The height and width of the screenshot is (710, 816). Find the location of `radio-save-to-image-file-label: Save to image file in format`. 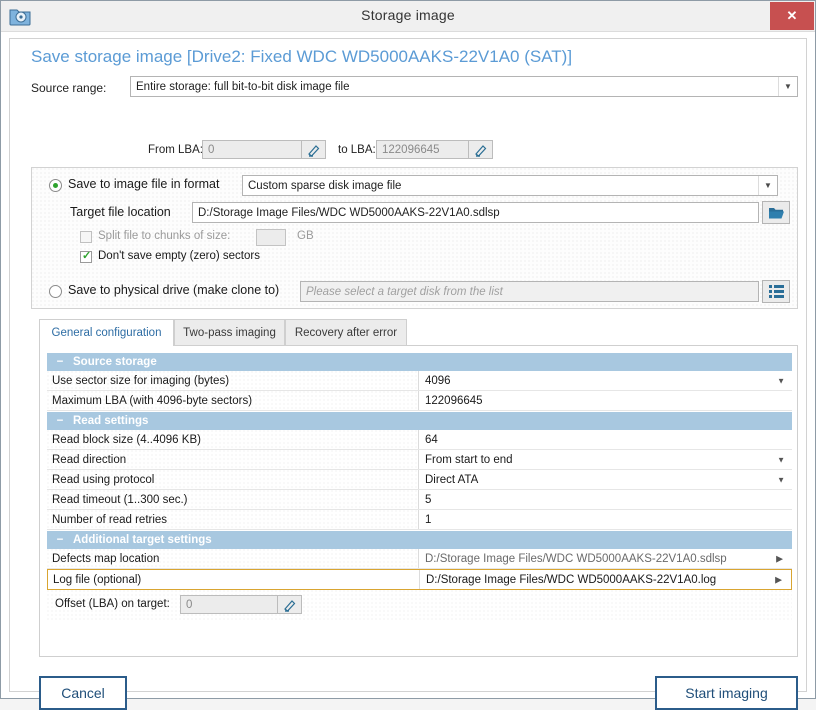

radio-save-to-image-file-label: Save to image file in format is located at coordinates (144, 184).